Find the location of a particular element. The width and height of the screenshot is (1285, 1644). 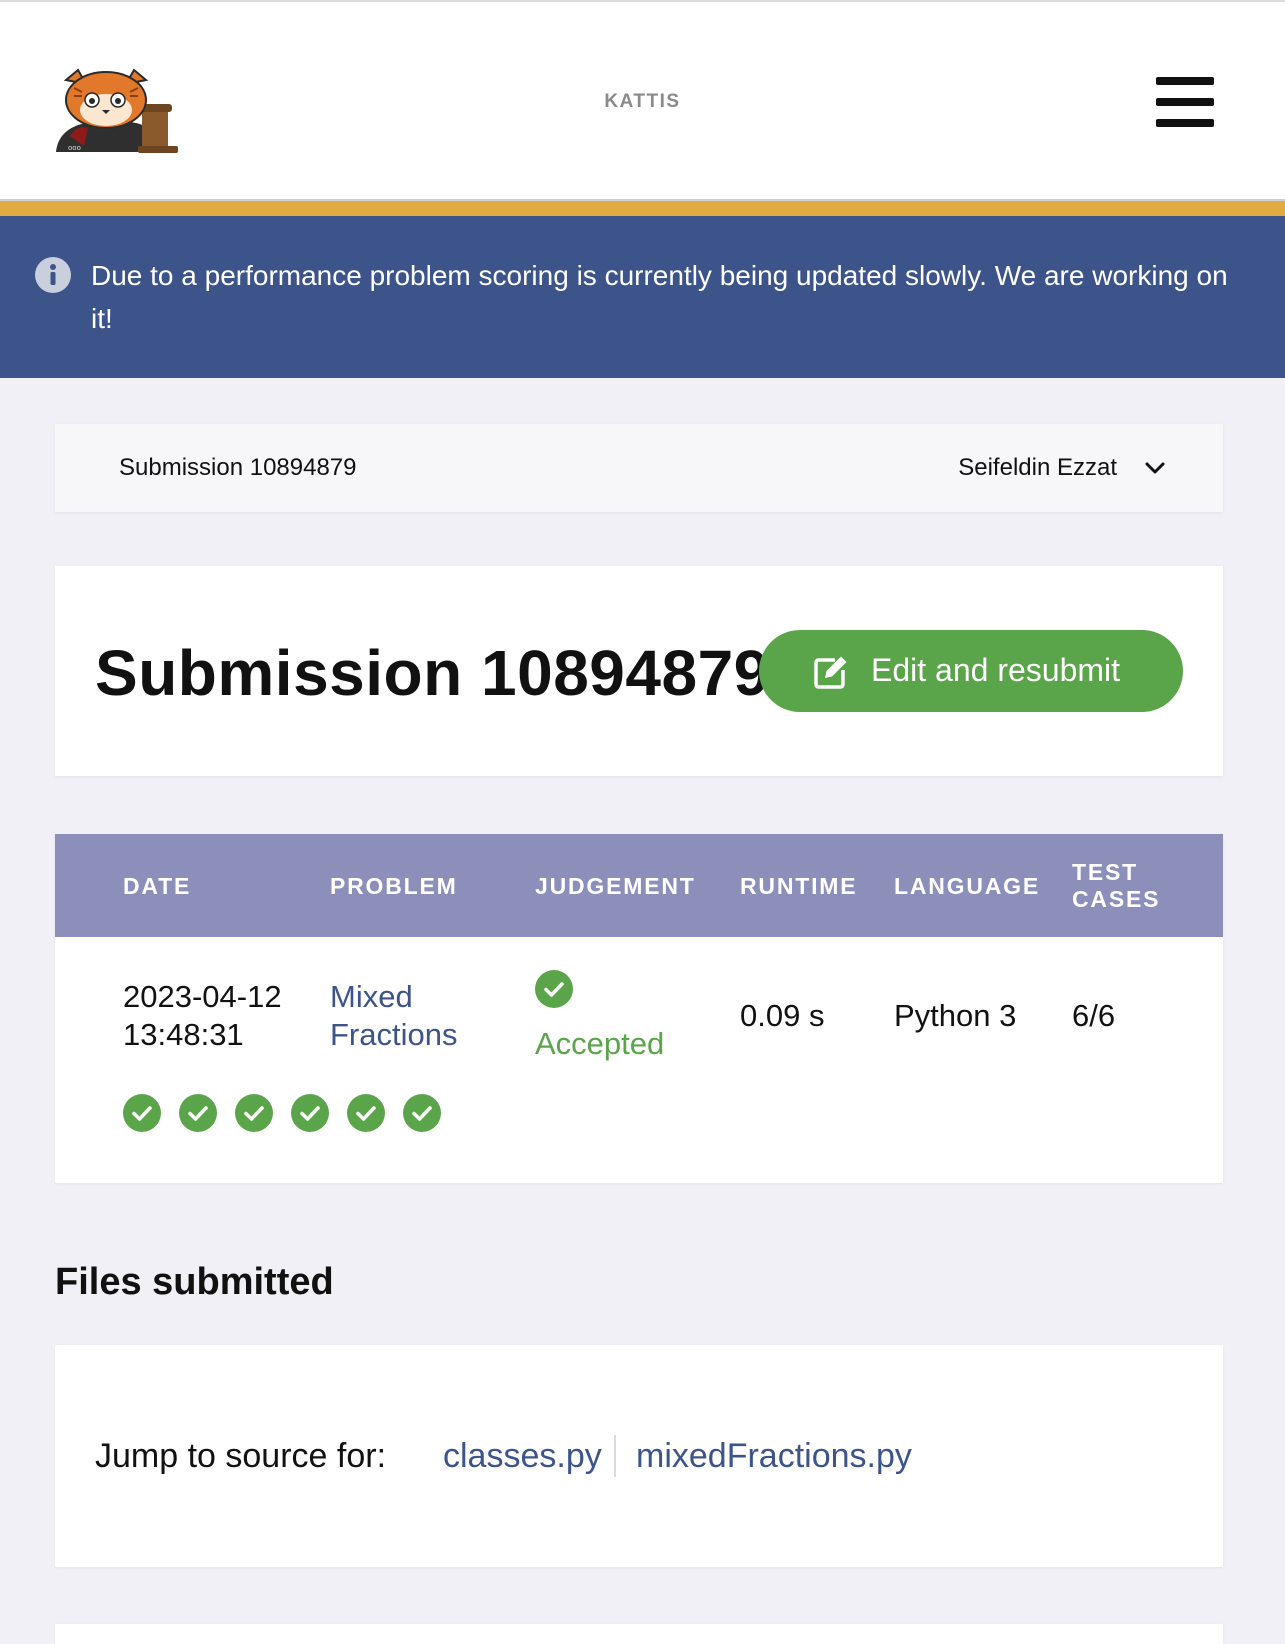

judgement-check-icon is located at coordinates (554, 989).